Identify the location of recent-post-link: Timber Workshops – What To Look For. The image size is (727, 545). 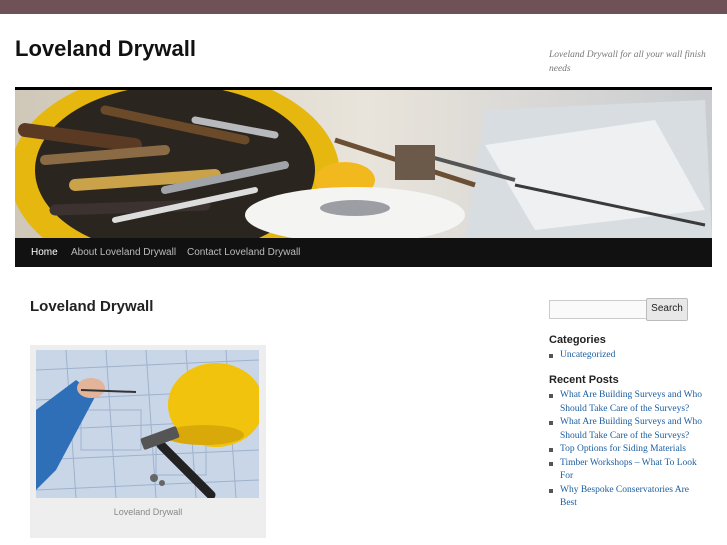
(628, 470).